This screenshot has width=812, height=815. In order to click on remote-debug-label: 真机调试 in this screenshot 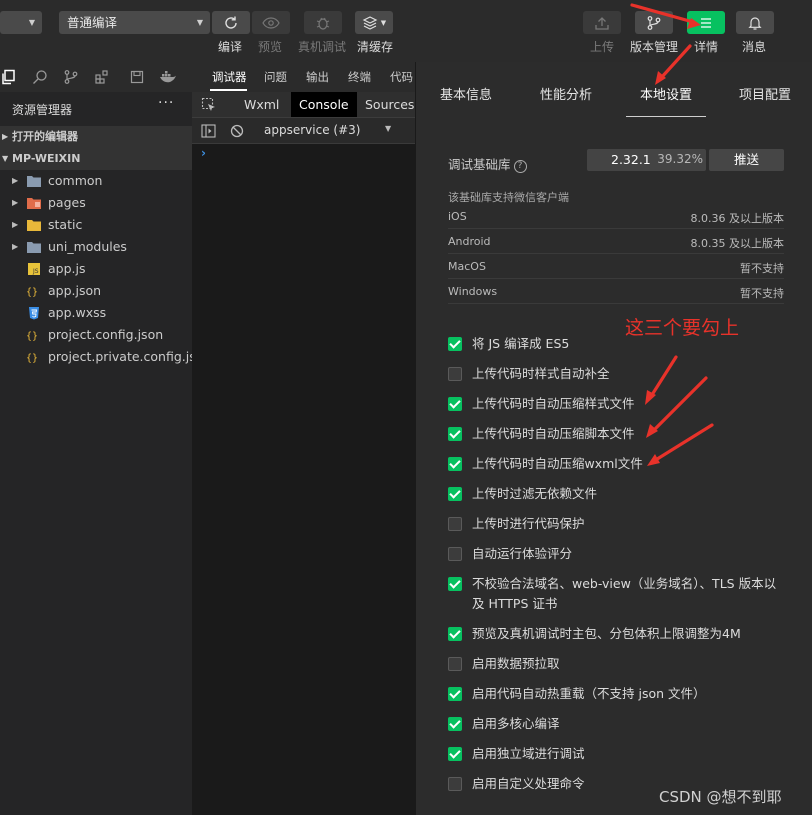, I will do `click(322, 47)`.